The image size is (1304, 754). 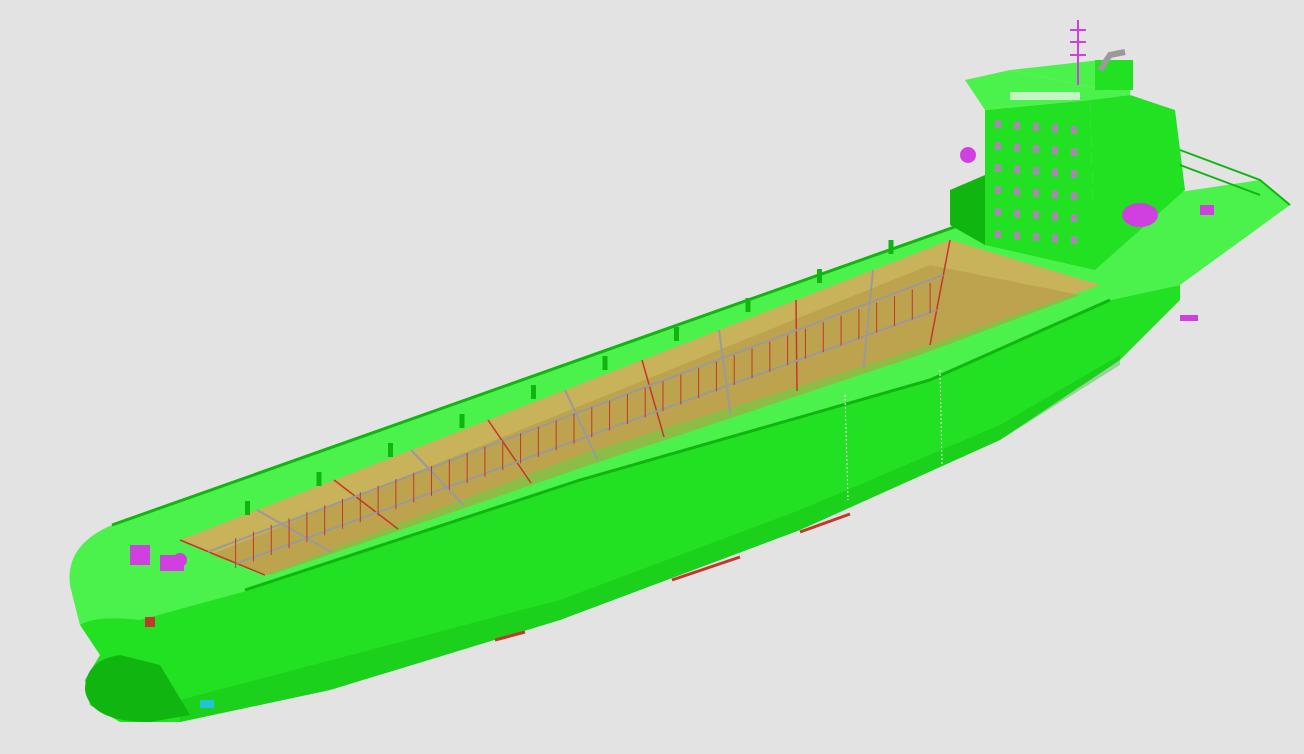 What do you see at coordinates (207, 704) in the screenshot?
I see `bow-thruster` at bounding box center [207, 704].